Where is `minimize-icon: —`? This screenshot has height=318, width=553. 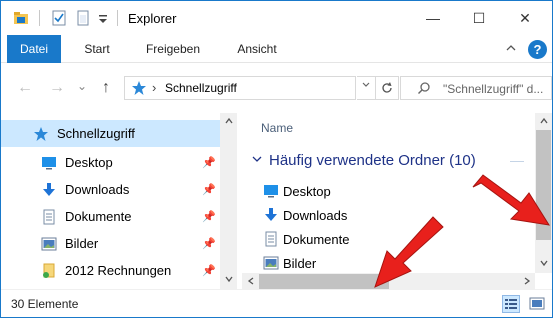 minimize-icon: — is located at coordinates (433, 18).